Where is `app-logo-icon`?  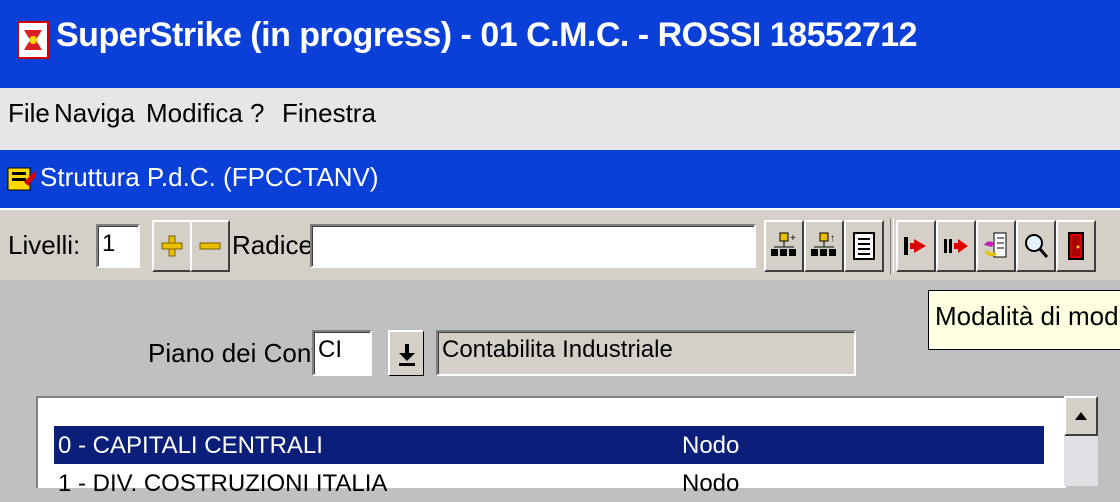
app-logo-icon is located at coordinates (33, 40).